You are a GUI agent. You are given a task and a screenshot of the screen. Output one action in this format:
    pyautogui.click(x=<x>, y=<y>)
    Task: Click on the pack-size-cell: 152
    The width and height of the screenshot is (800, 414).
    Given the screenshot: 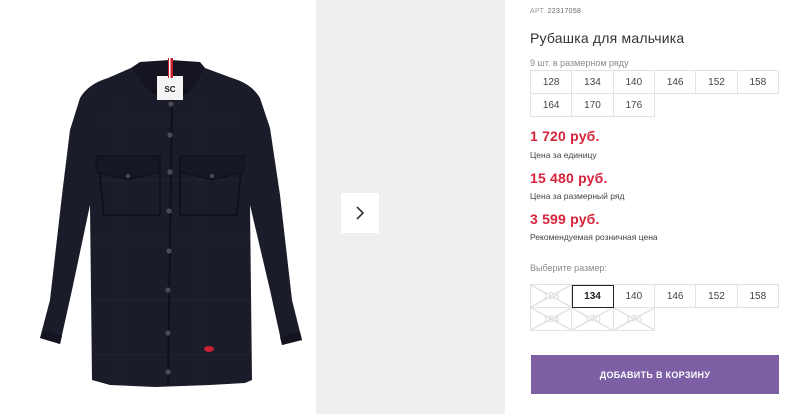 What is the action you would take?
    pyautogui.click(x=717, y=82)
    